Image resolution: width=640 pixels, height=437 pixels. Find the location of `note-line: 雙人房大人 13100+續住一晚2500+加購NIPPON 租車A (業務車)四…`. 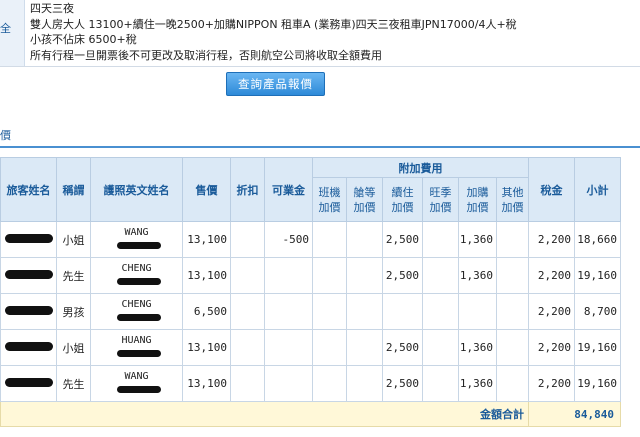

note-line: 雙人房大人 13100+續住一晚2500+加購NIPPON 租車A (業務車)四… is located at coordinates (273, 24).